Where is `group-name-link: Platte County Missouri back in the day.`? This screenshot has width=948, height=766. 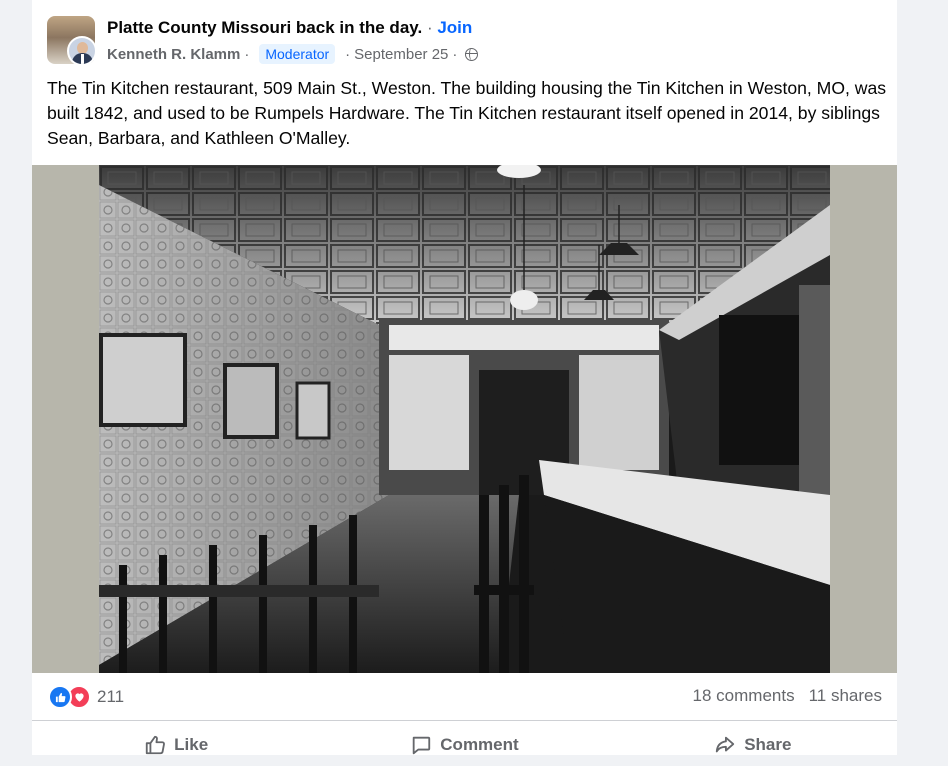
group-name-link: Platte County Missouri back in the day. is located at coordinates (264, 27).